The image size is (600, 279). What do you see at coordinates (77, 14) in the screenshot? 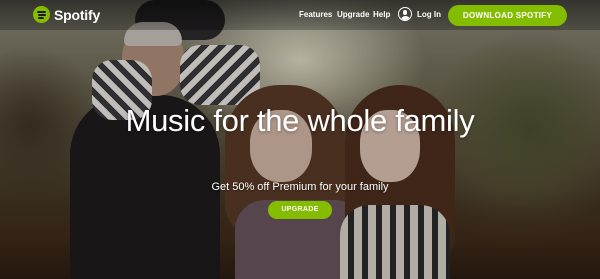
I see `brand-name: Spotify` at bounding box center [77, 14].